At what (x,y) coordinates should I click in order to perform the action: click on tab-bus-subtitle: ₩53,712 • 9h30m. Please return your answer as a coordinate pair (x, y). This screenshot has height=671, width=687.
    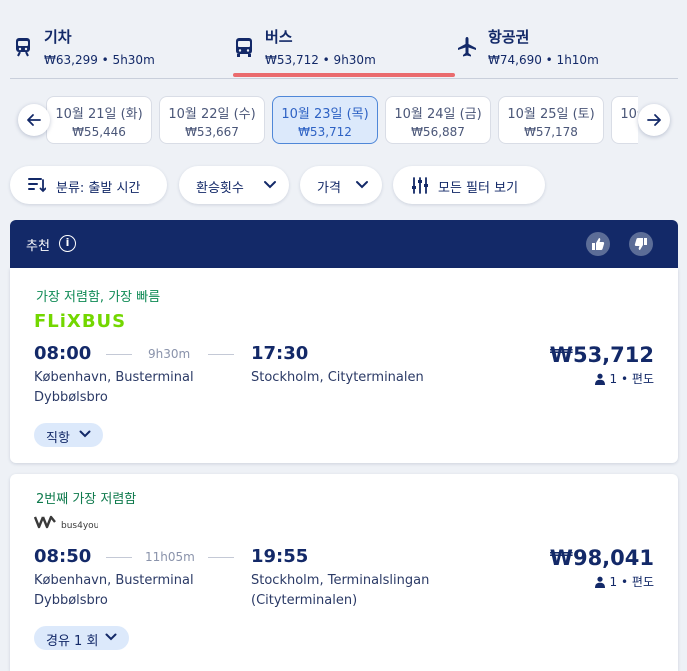
    Looking at the image, I should click on (320, 60).